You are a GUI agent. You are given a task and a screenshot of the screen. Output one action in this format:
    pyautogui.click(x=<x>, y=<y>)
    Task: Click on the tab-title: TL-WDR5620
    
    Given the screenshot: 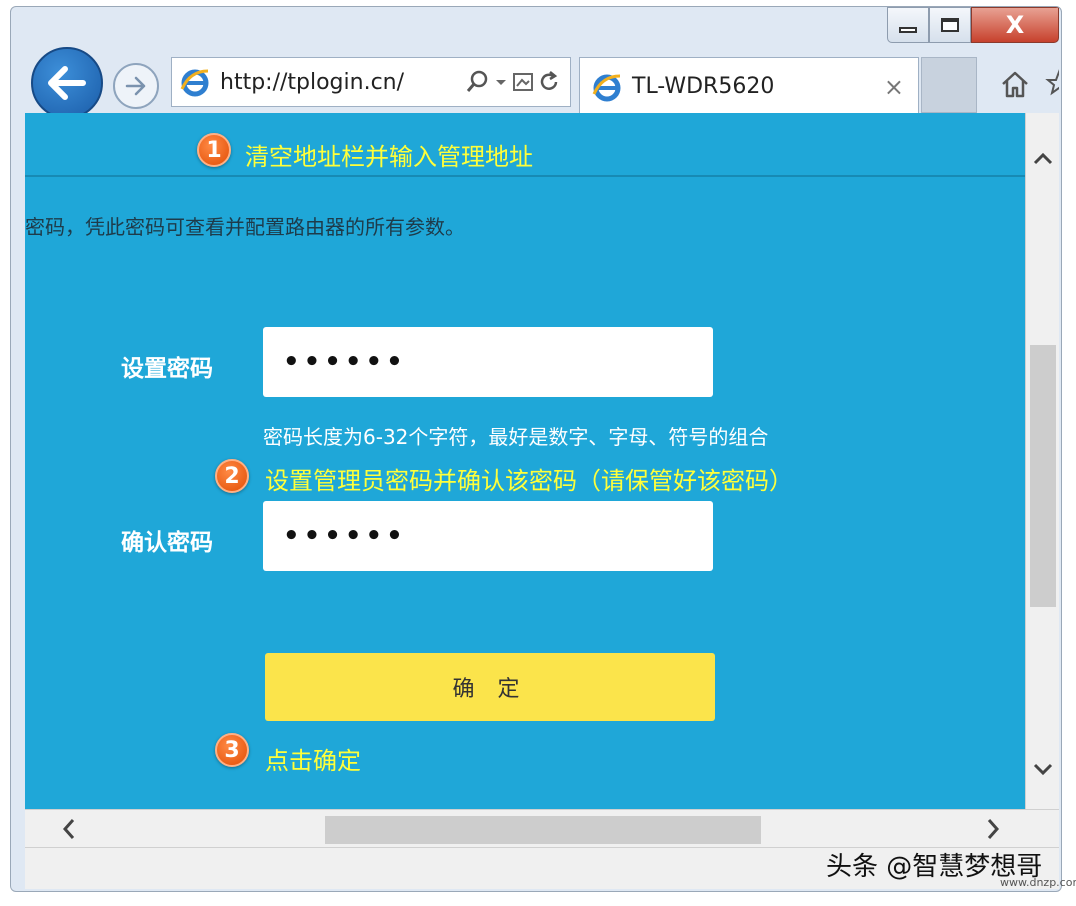 What is the action you would take?
    pyautogui.click(x=703, y=86)
    